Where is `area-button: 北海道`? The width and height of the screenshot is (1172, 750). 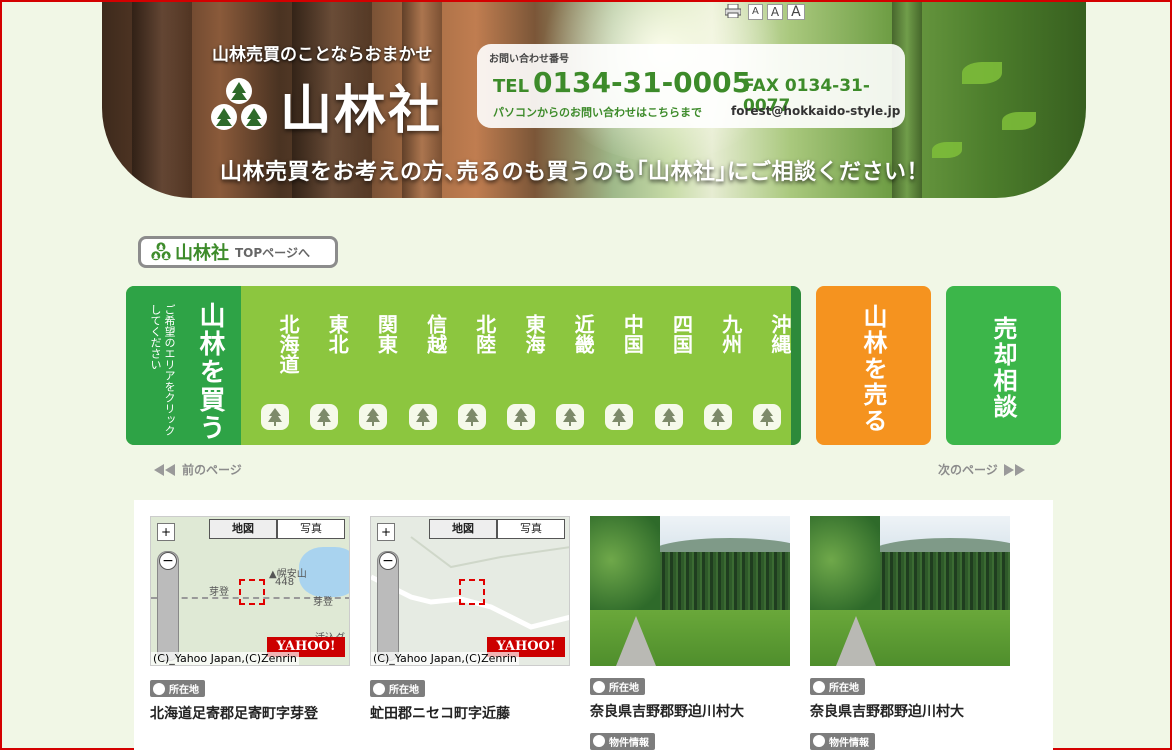
area-button: 北海道 is located at coordinates (275, 365).